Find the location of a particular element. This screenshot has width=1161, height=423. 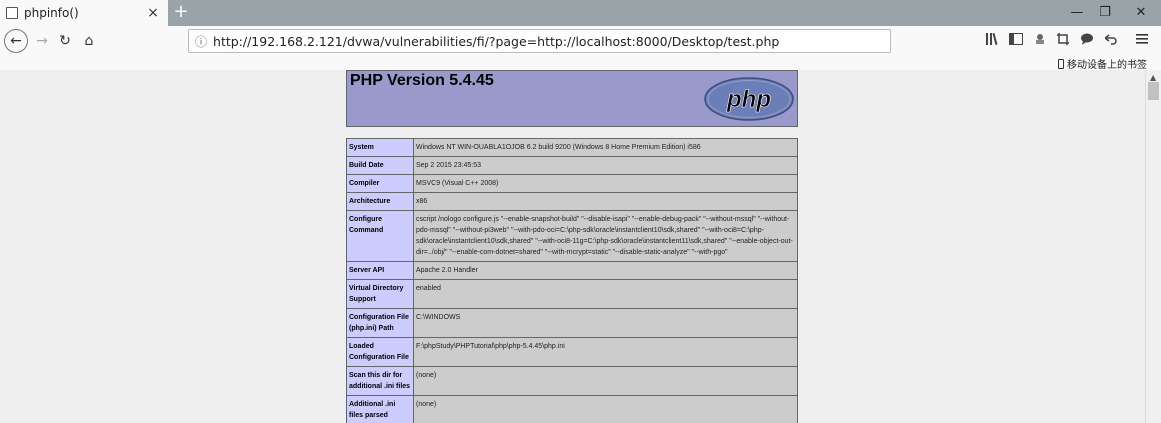

table-row: Additional .ini files parsed (none) is located at coordinates (572, 409).